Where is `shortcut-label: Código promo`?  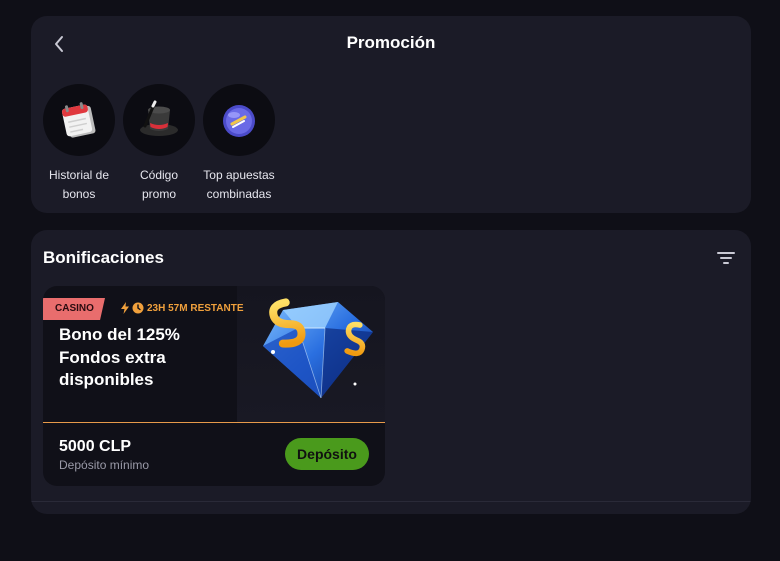 shortcut-label: Código promo is located at coordinates (159, 185).